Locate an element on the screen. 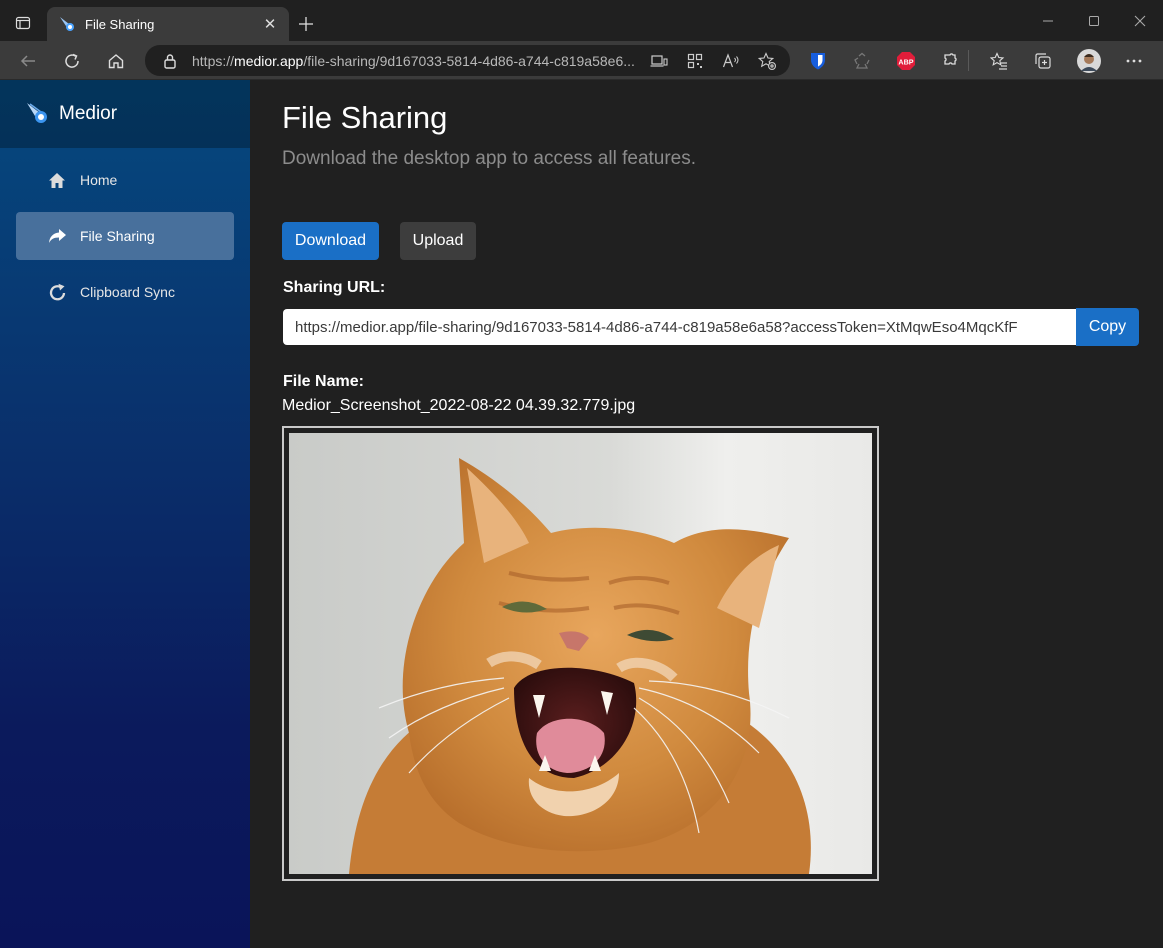  sidebar-item-label: Clipboard Sync is located at coordinates (127, 292).